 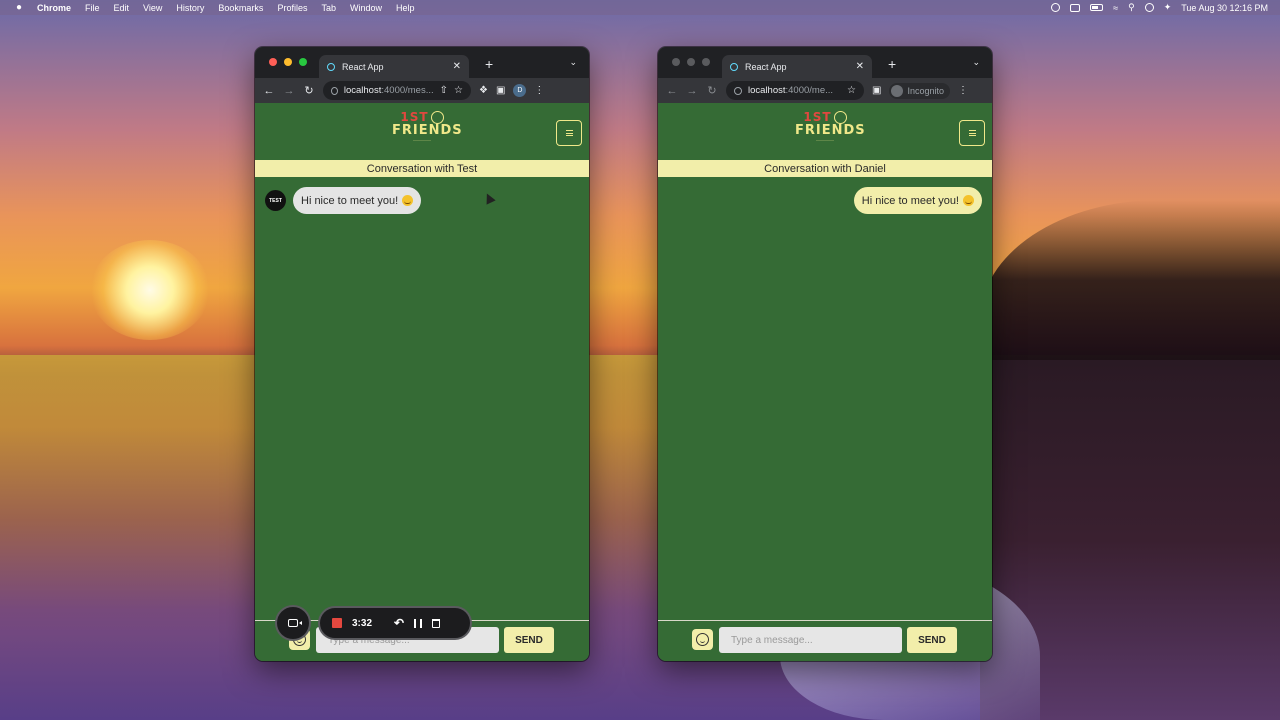 I want to click on window-controls, so click(x=288, y=62).